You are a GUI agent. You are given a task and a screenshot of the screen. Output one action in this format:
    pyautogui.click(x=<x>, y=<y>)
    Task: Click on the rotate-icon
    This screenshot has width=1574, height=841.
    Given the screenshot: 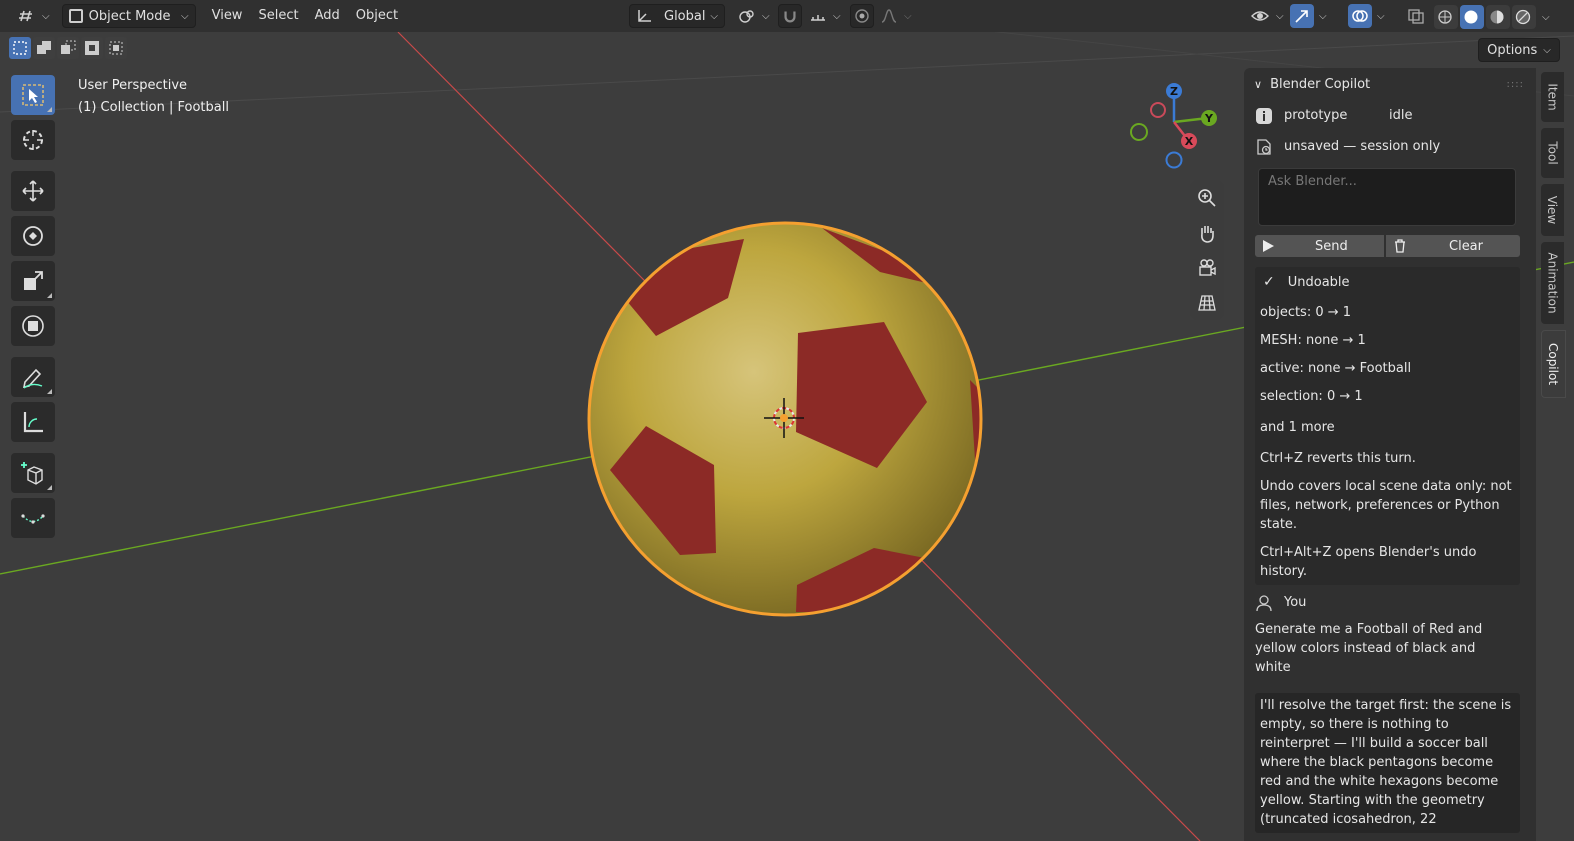 What is the action you would take?
    pyautogui.click(x=33, y=236)
    